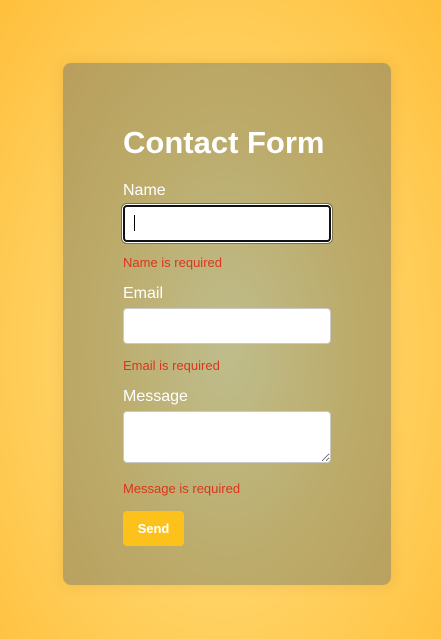 This screenshot has height=639, width=441. What do you see at coordinates (227, 223) in the screenshot?
I see `name-input` at bounding box center [227, 223].